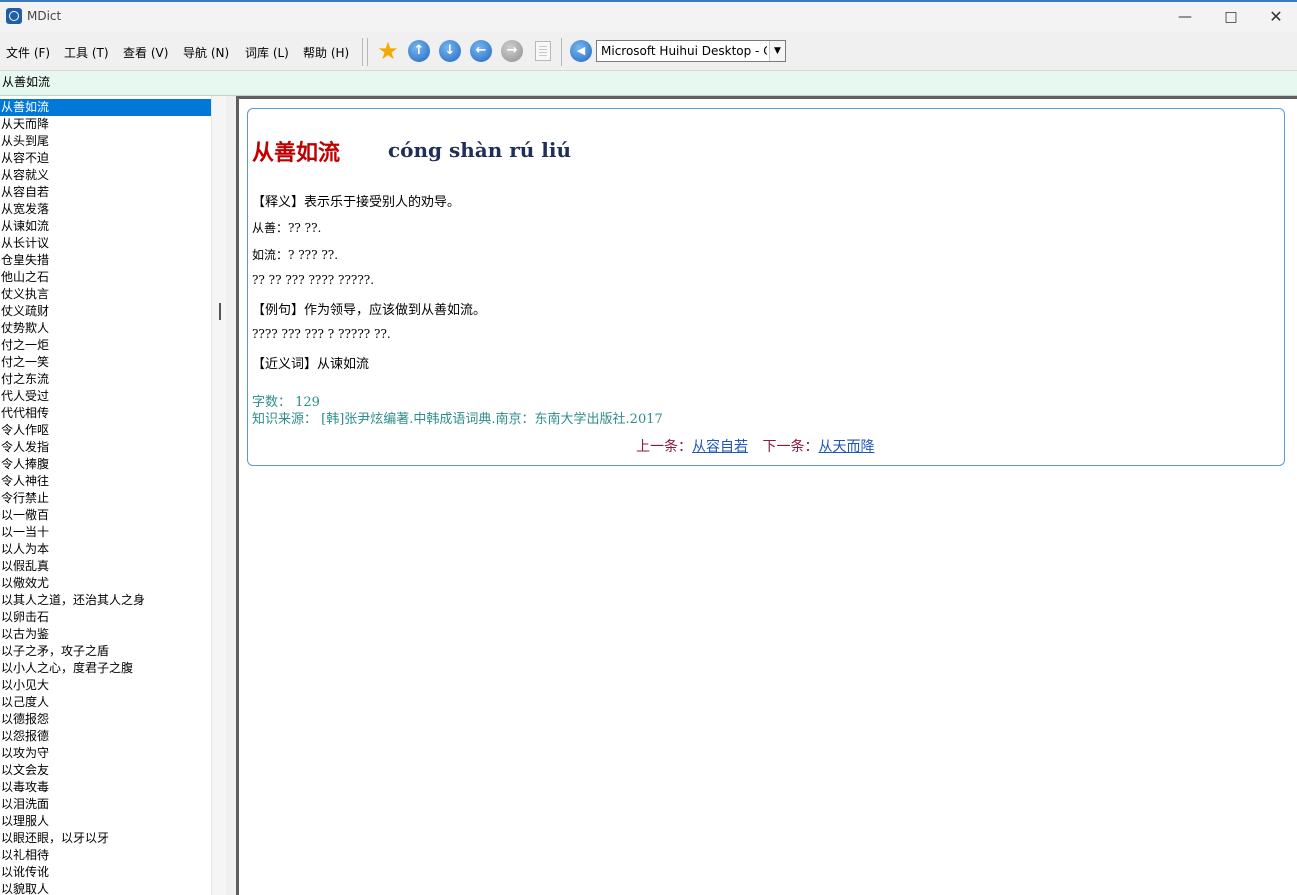 The height and width of the screenshot is (895, 1297). I want to click on menu-tools: 工具 (T), so click(86, 52).